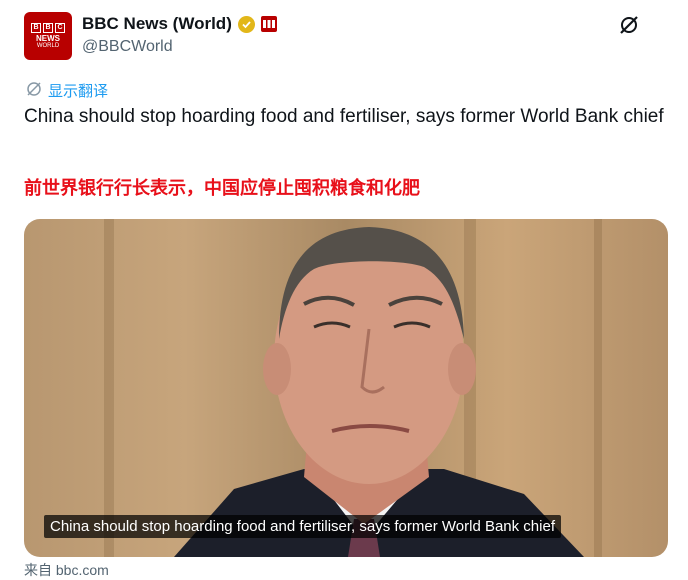  What do you see at coordinates (48, 45) in the screenshot?
I see `avatar-world-text: WORLD` at bounding box center [48, 45].